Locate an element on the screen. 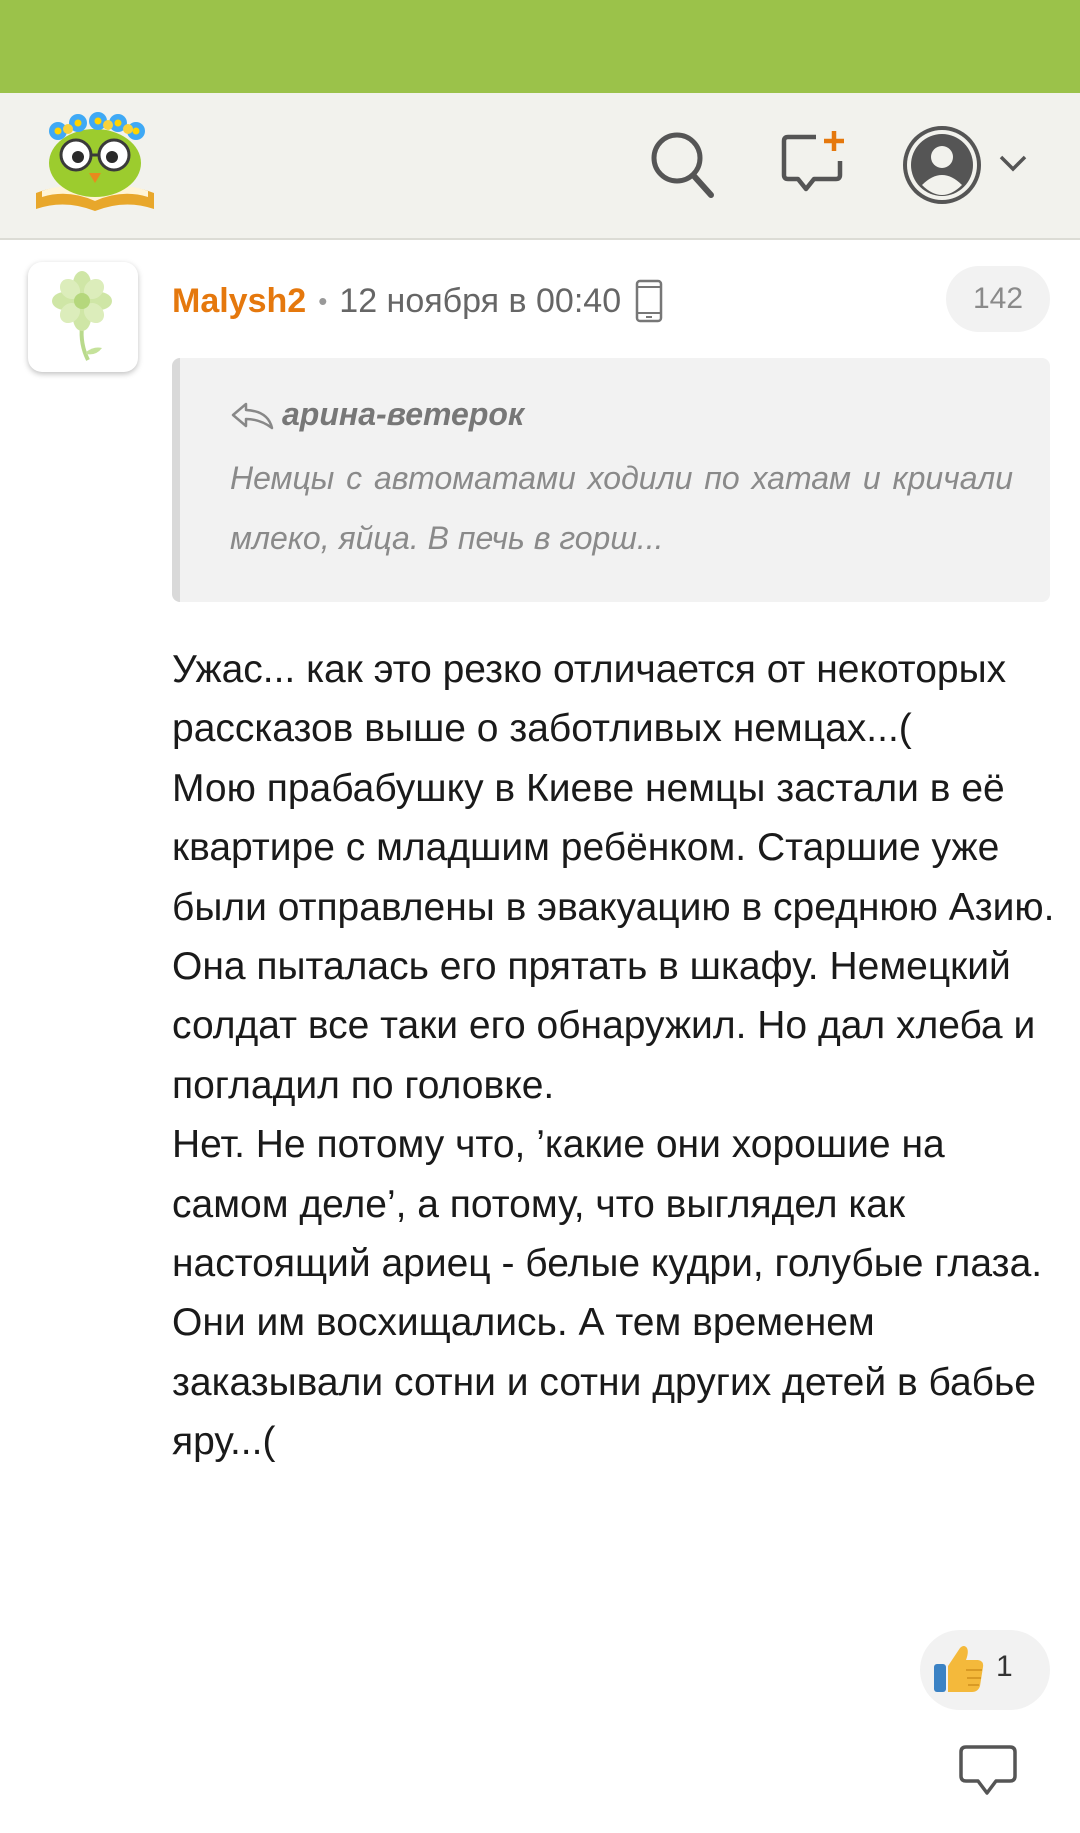 Image resolution: width=1080 pixels, height=1833 pixels. like-button: 1 is located at coordinates (985, 1670).